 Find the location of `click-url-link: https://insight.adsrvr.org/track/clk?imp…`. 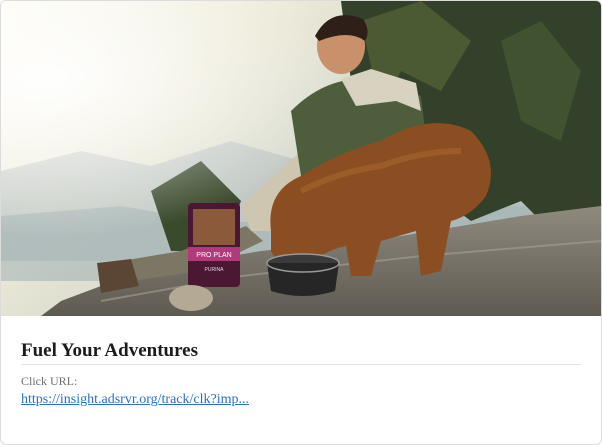

click-url-link: https://insight.adsrvr.org/track/clk?imp… is located at coordinates (135, 400).